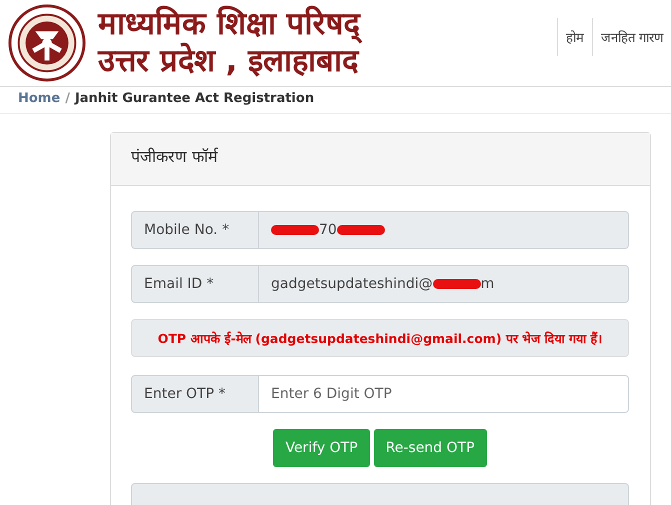 The height and width of the screenshot is (505, 671). I want to click on emblem-icon, so click(47, 43).